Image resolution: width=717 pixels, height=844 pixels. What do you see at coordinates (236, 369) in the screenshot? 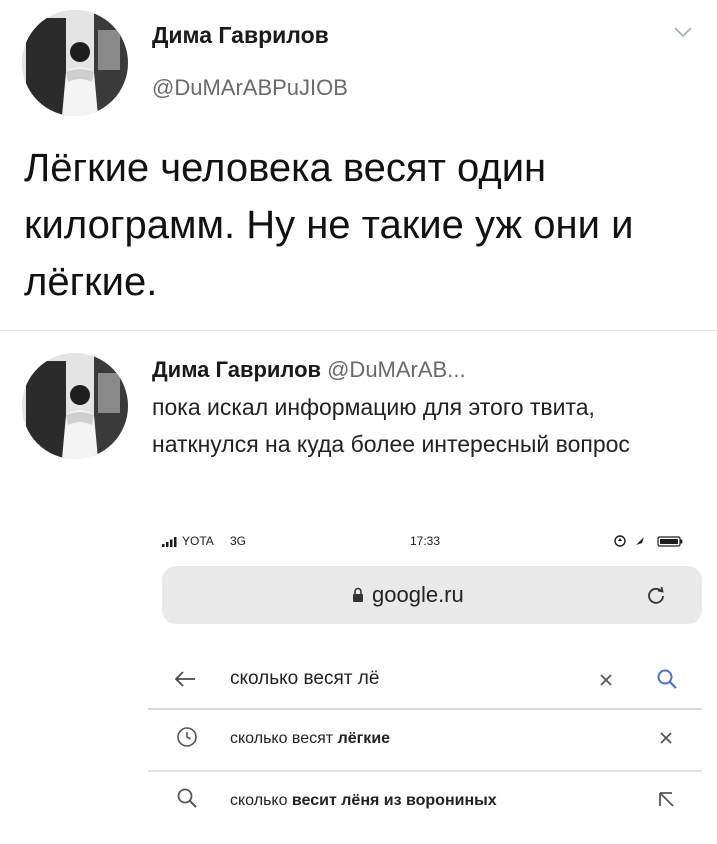
I see `quoted-author-name: Дима Гаврилов` at bounding box center [236, 369].